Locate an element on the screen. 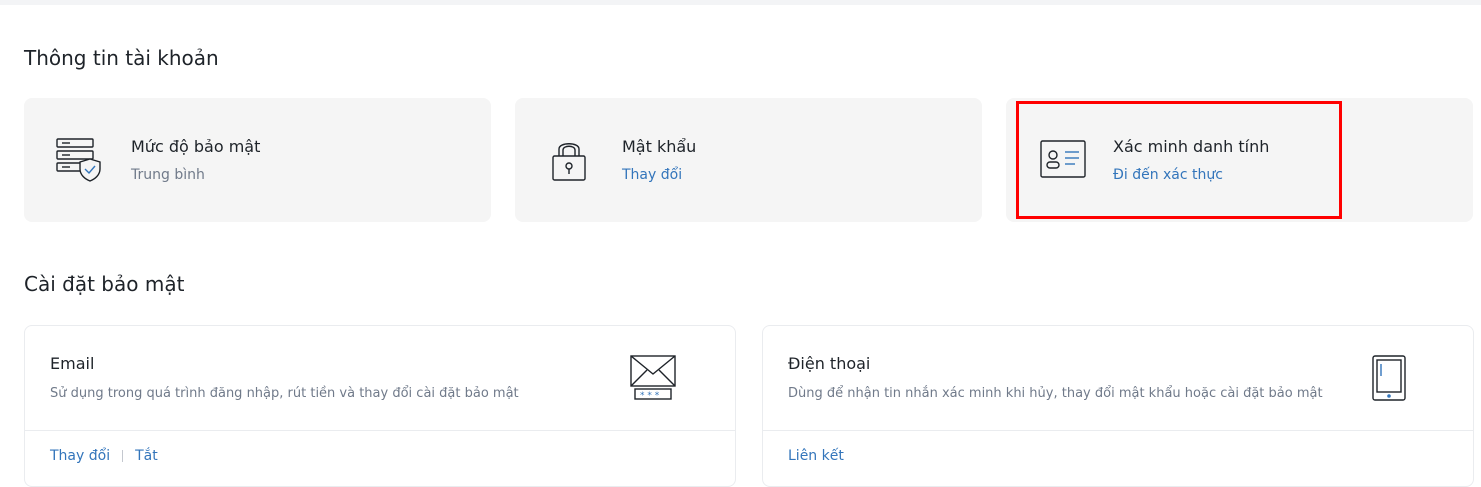  identity-verification-title: Xác minh danh tính is located at coordinates (1191, 146).